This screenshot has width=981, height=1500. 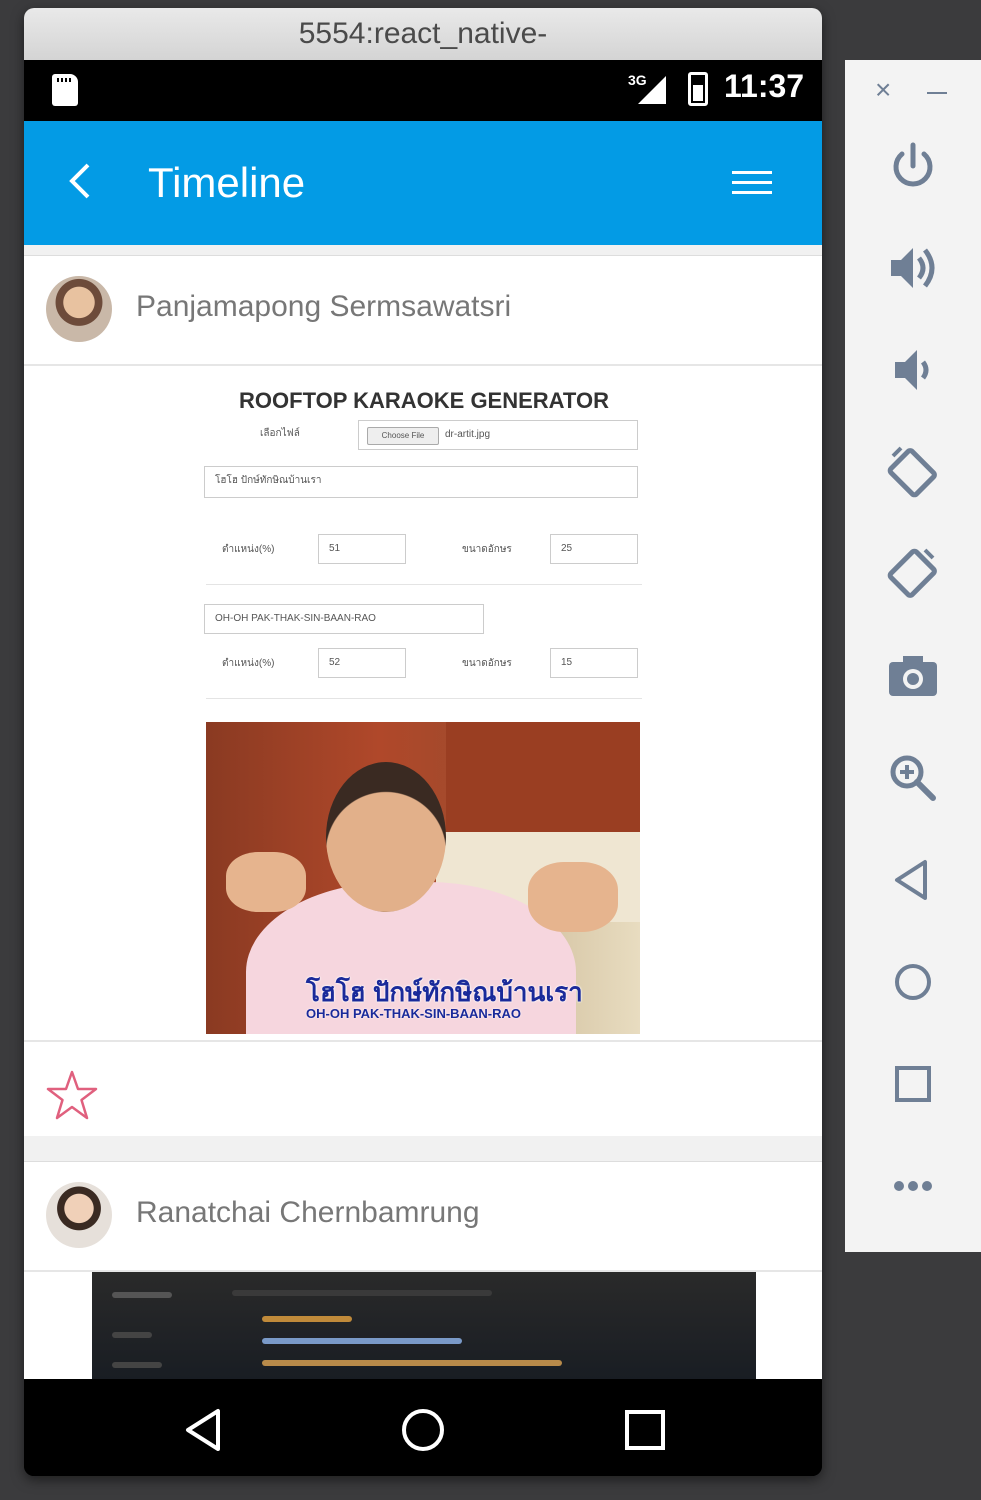 What do you see at coordinates (698, 89) in the screenshot?
I see `battery-icon` at bounding box center [698, 89].